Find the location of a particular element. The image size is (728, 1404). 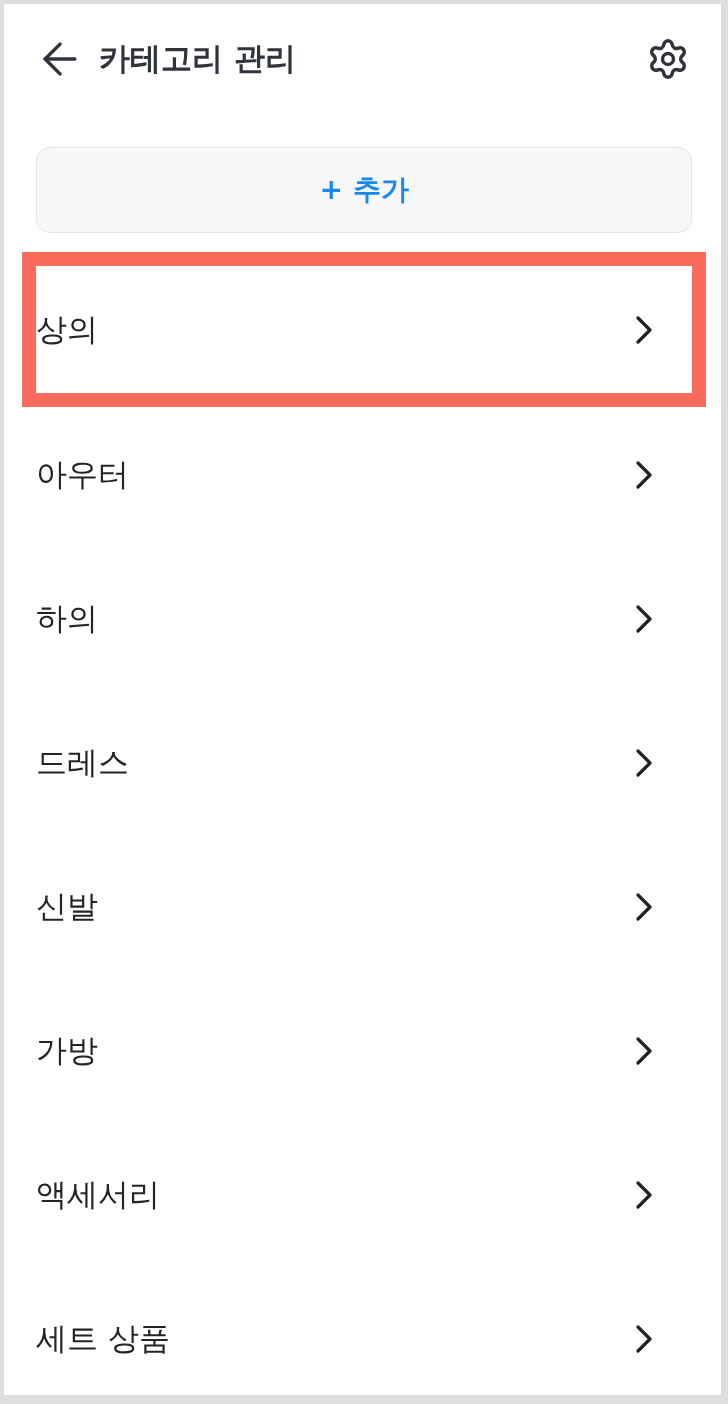

category-row: 아우터 is located at coordinates (364, 475).